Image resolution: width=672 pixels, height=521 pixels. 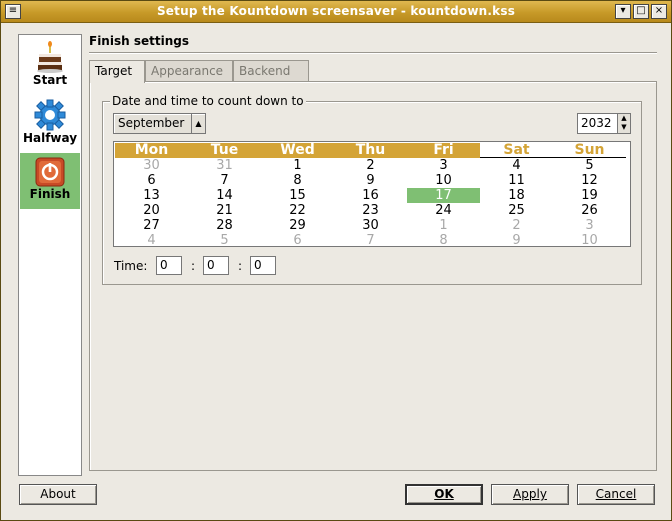 I want to click on weekday-header: Wed, so click(x=297, y=150).